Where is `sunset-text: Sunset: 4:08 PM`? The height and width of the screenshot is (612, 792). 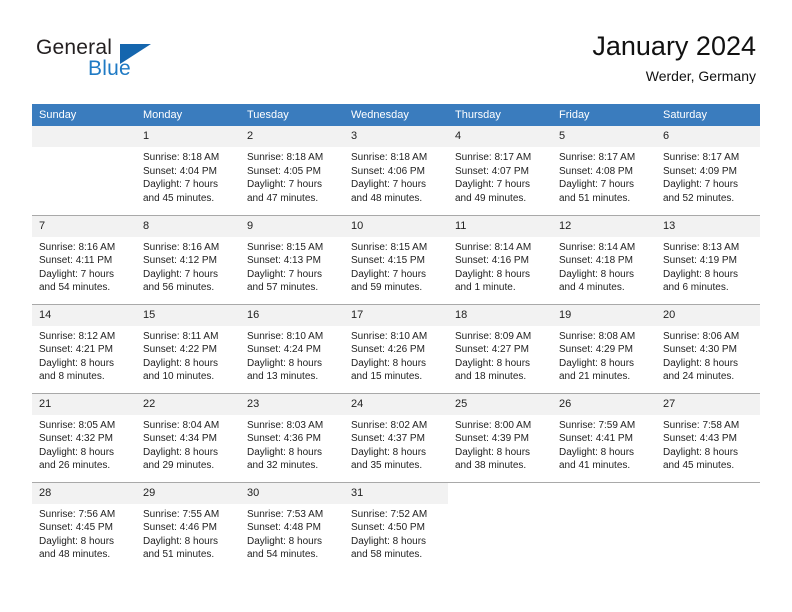 sunset-text: Sunset: 4:08 PM is located at coordinates (596, 171).